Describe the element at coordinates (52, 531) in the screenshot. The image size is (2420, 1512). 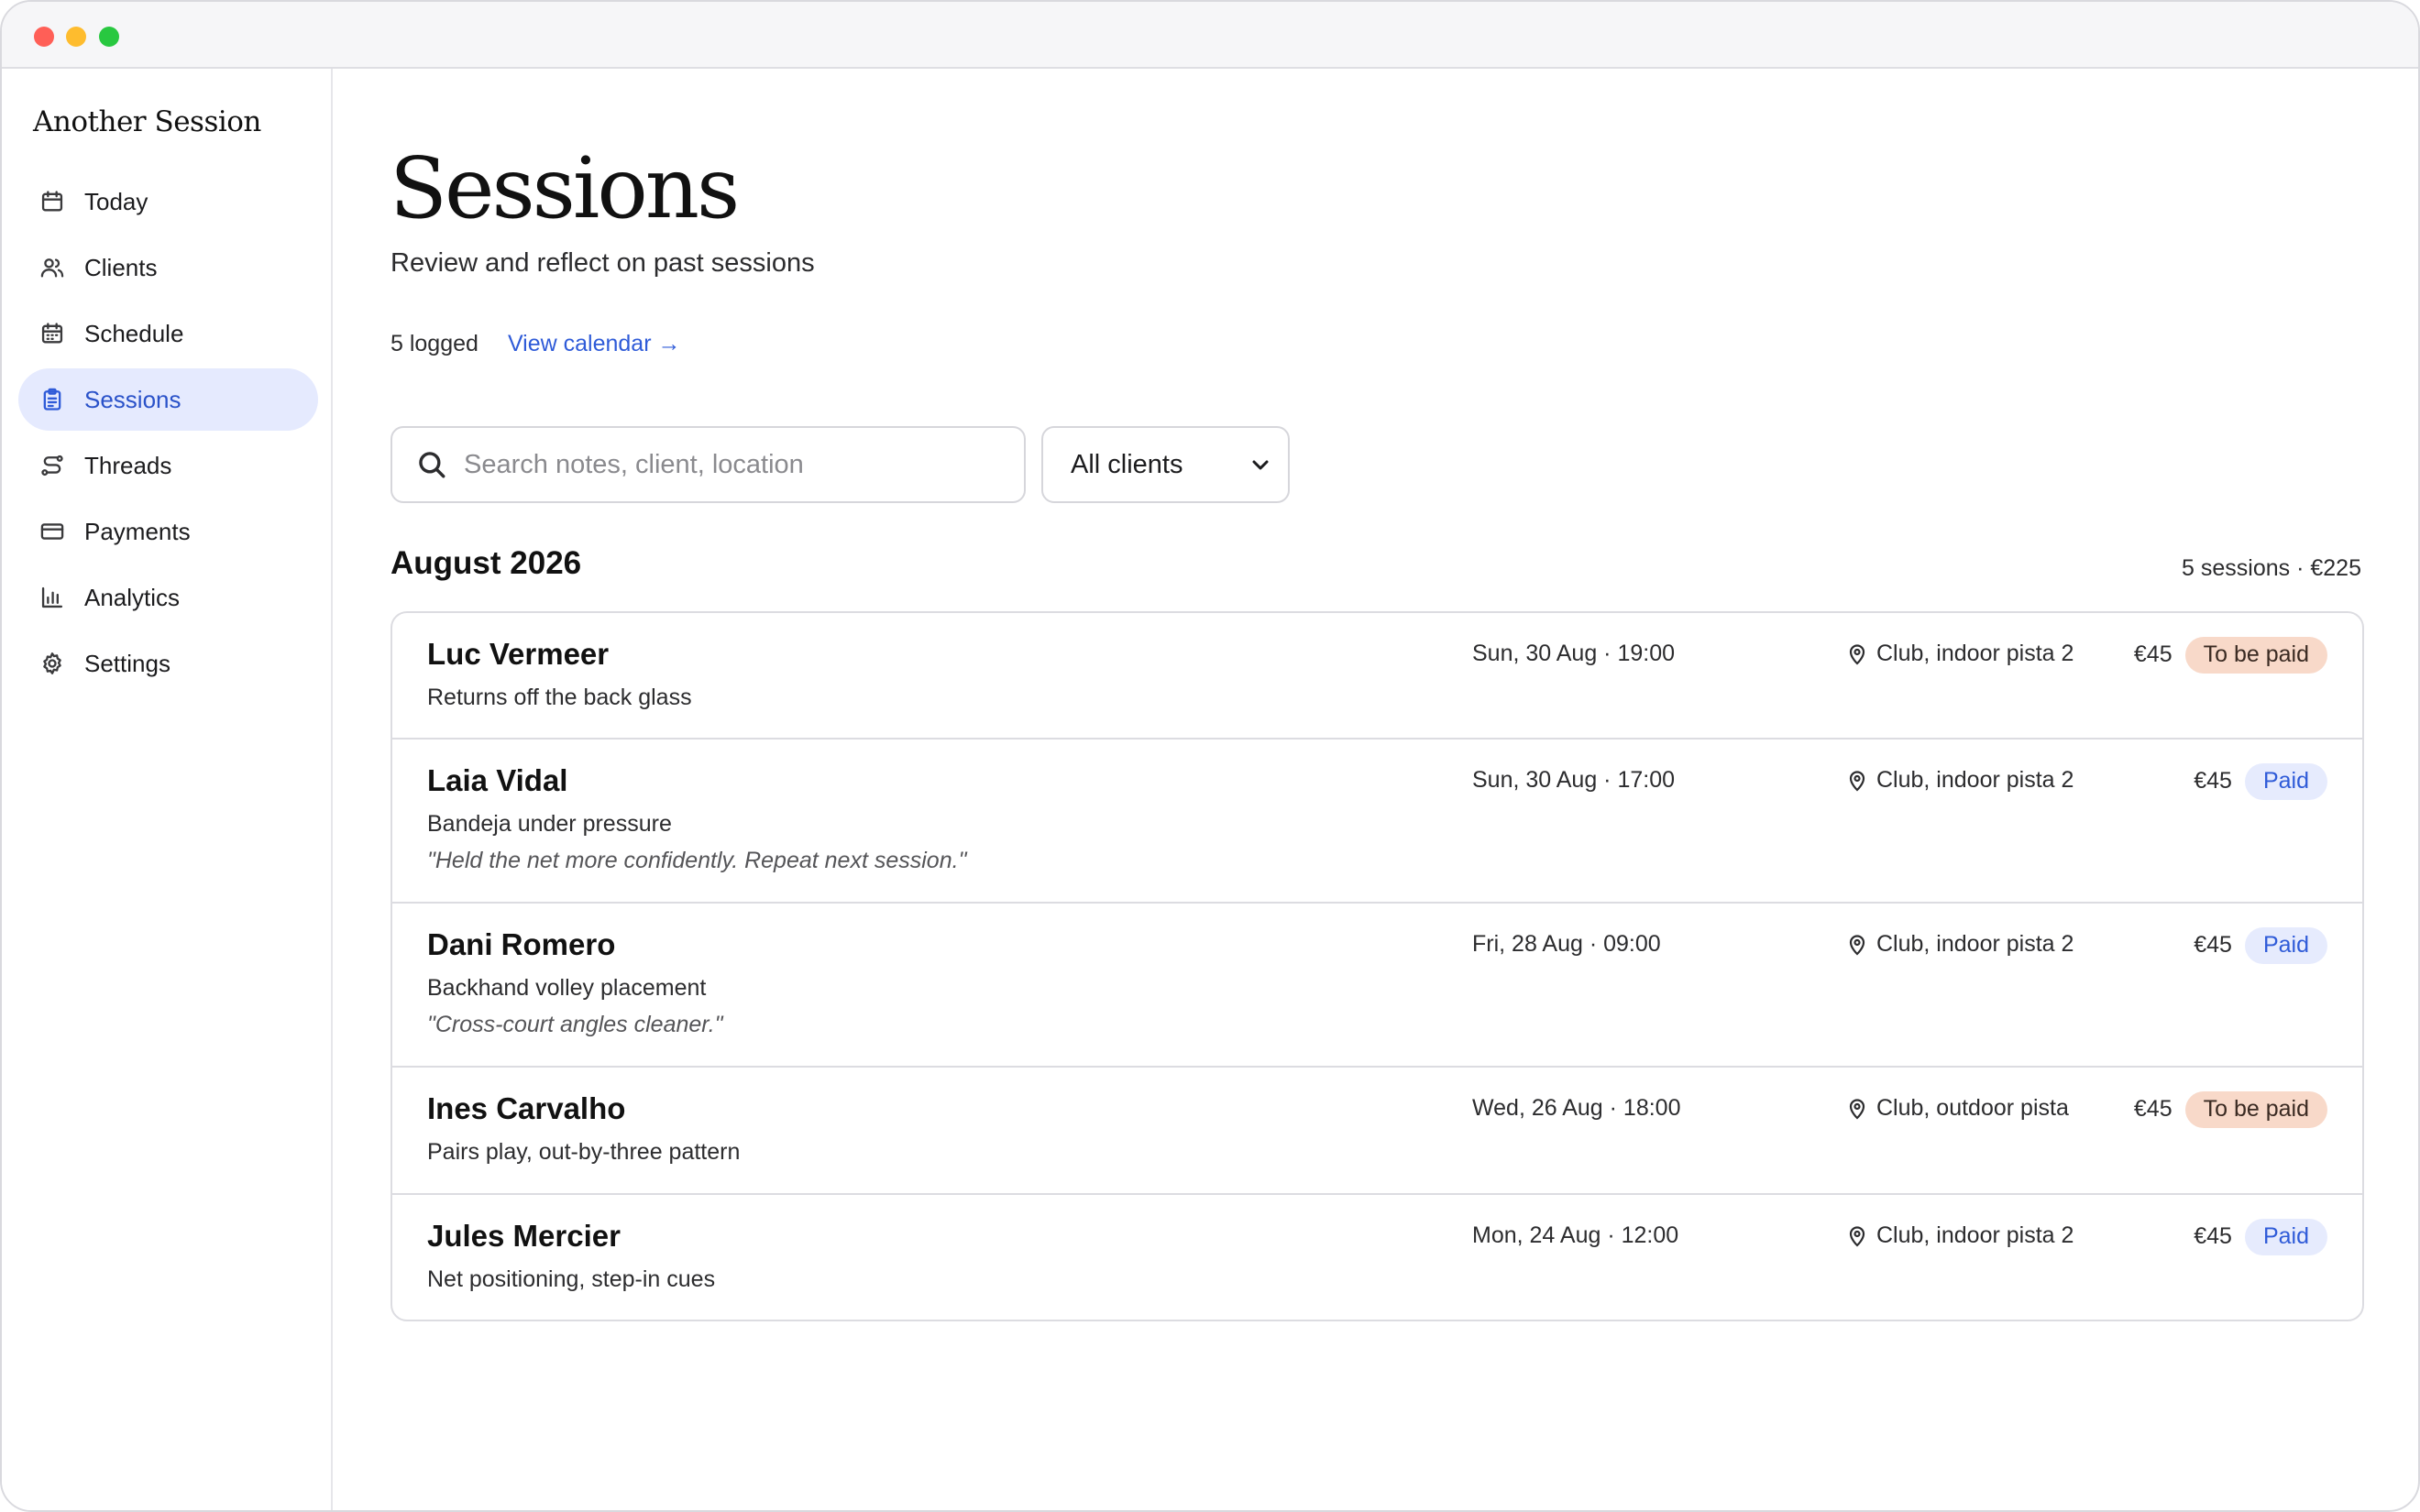
I see `credit-card-icon` at that location.